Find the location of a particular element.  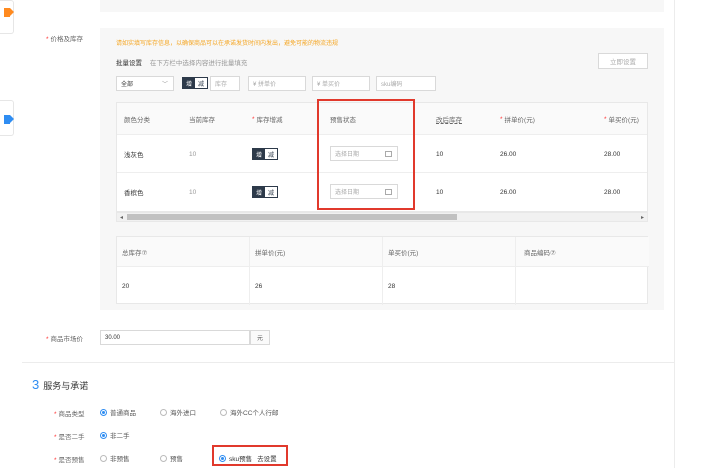

right-rail is located at coordinates (674, 234).